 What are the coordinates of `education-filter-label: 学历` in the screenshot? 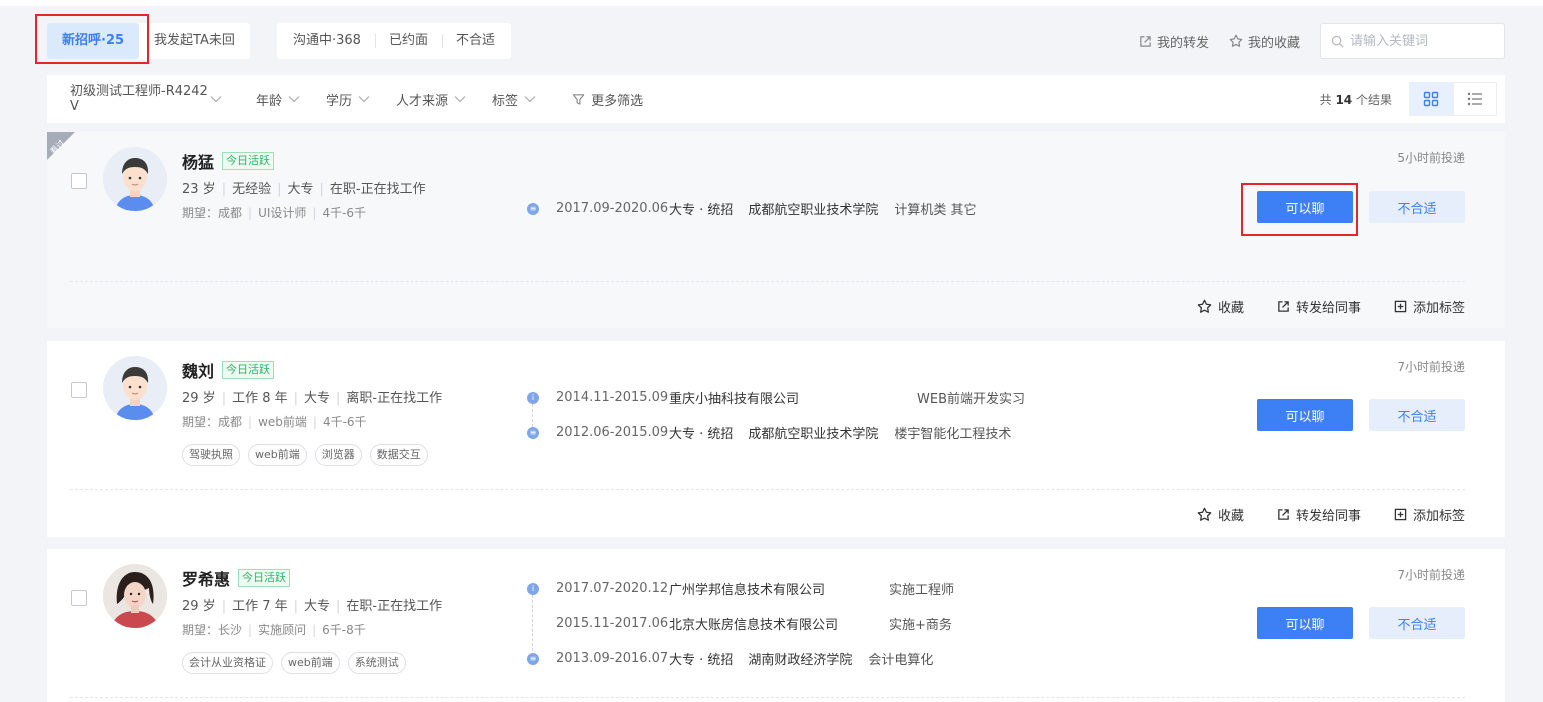 It's located at (339, 101).